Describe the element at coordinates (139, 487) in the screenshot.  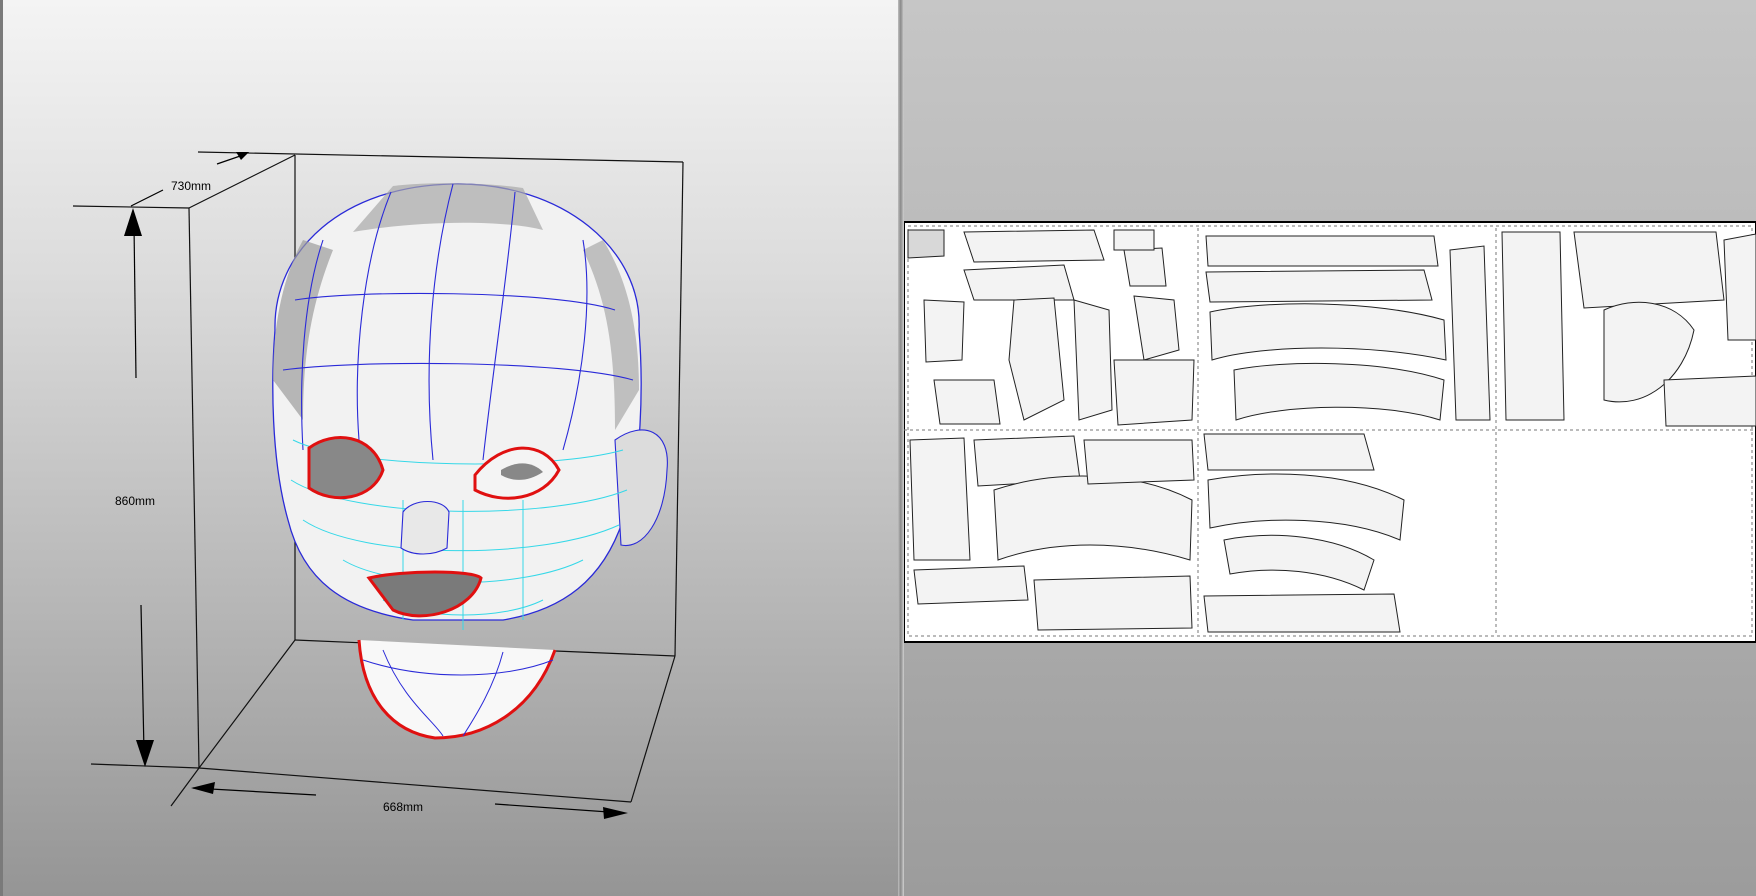
I see `height-dimension` at that location.